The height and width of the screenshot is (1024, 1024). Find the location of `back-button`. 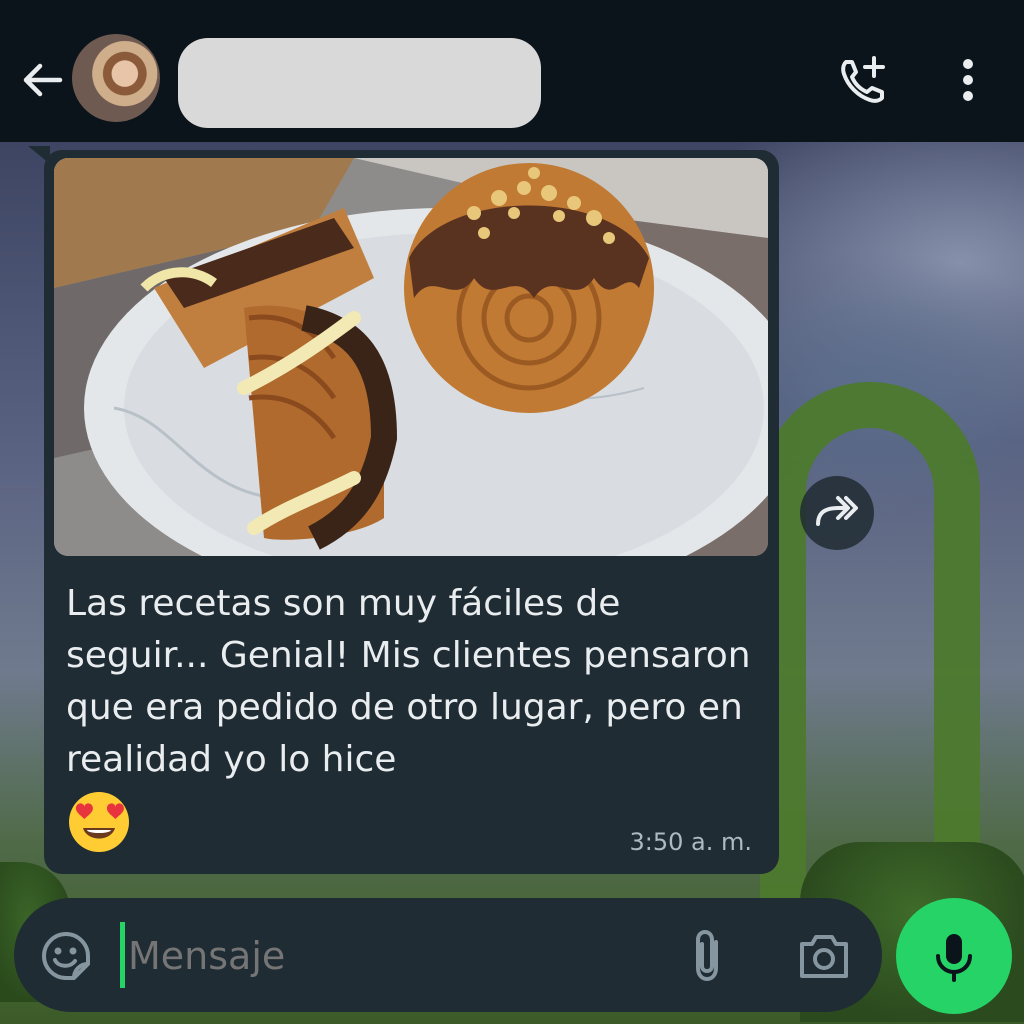

back-button is located at coordinates (42, 80).